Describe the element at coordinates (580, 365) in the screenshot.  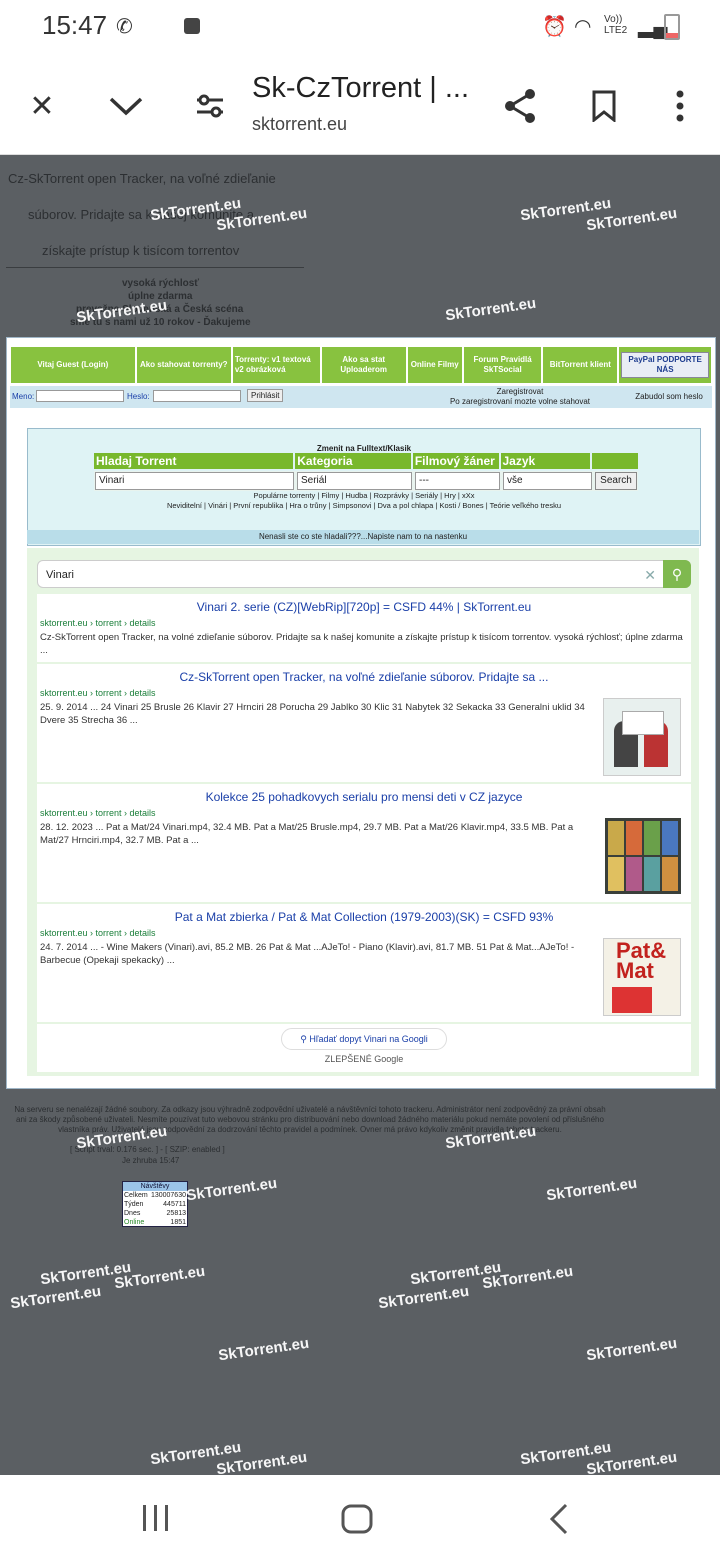
I see `nav-bittorrent: BitTorrent klient` at that location.